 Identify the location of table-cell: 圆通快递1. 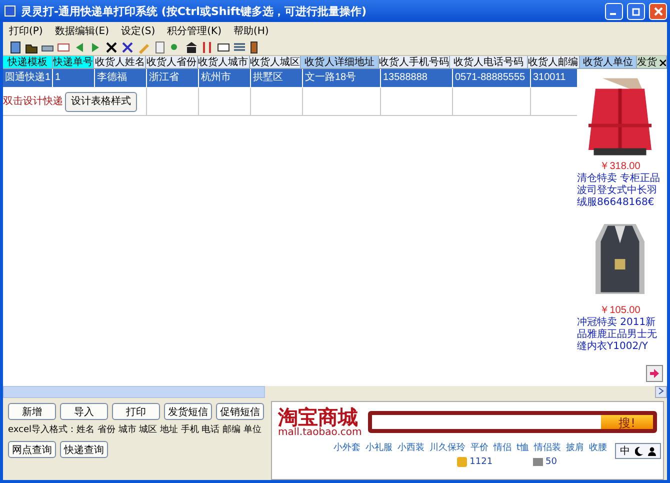
(28, 78).